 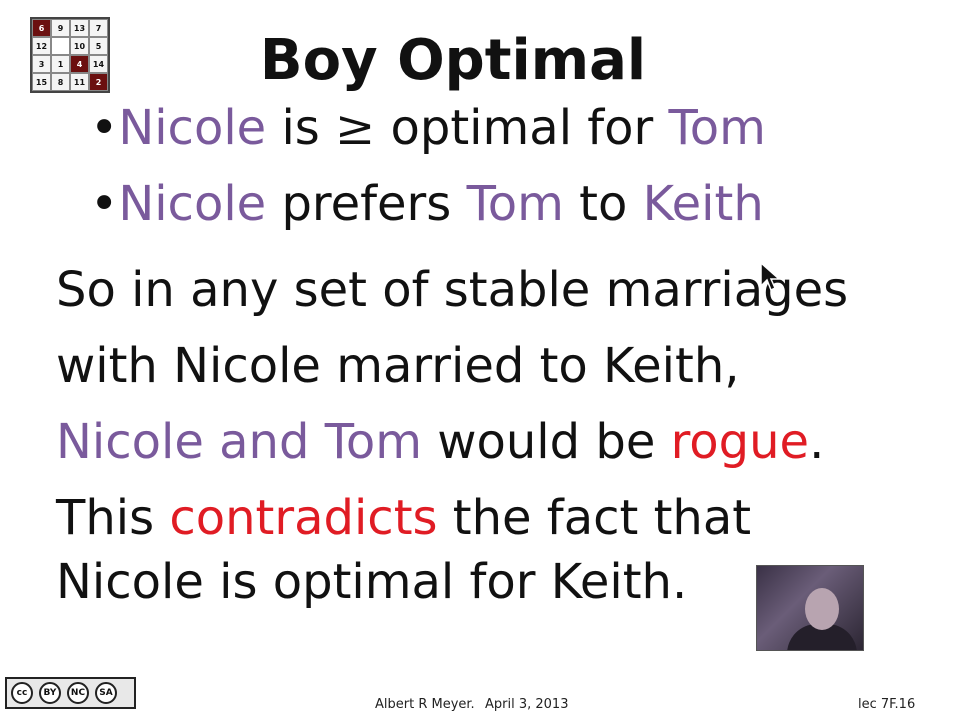 What do you see at coordinates (603, 204) in the screenshot?
I see `bullet-text: to` at bounding box center [603, 204].